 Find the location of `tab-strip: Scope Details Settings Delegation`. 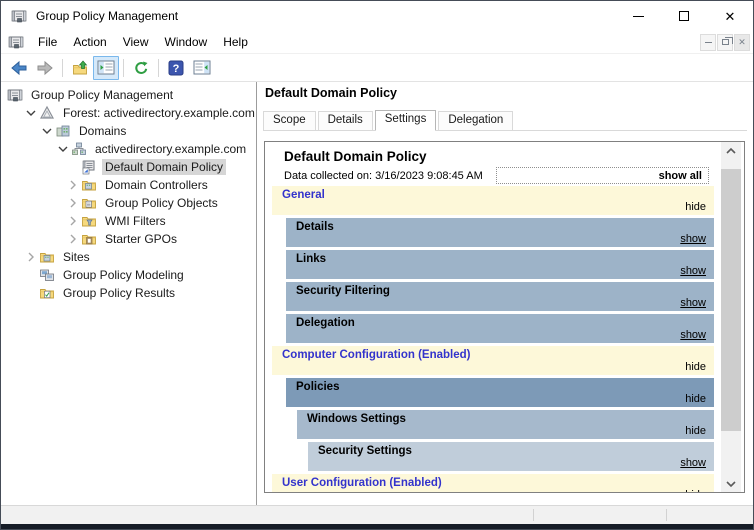

tab-strip: Scope Details Settings Delegation is located at coordinates (505, 120).